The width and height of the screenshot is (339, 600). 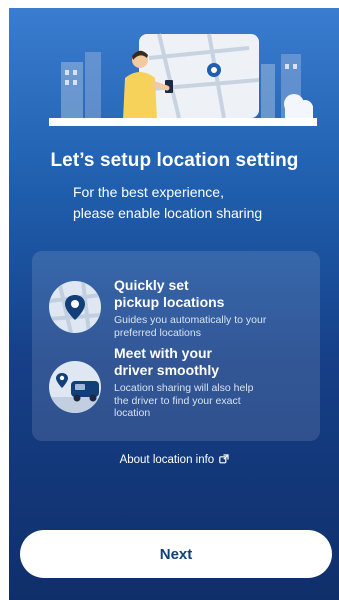 What do you see at coordinates (168, 213) in the screenshot?
I see `subtitle-line-2: please enable location sharing` at bounding box center [168, 213].